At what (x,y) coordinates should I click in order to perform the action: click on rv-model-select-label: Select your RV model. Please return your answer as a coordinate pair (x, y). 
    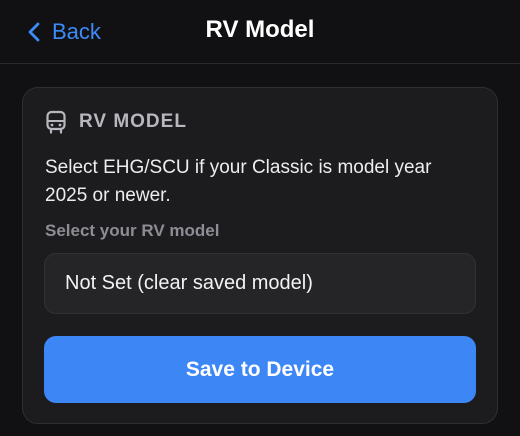
    Looking at the image, I should click on (132, 230).